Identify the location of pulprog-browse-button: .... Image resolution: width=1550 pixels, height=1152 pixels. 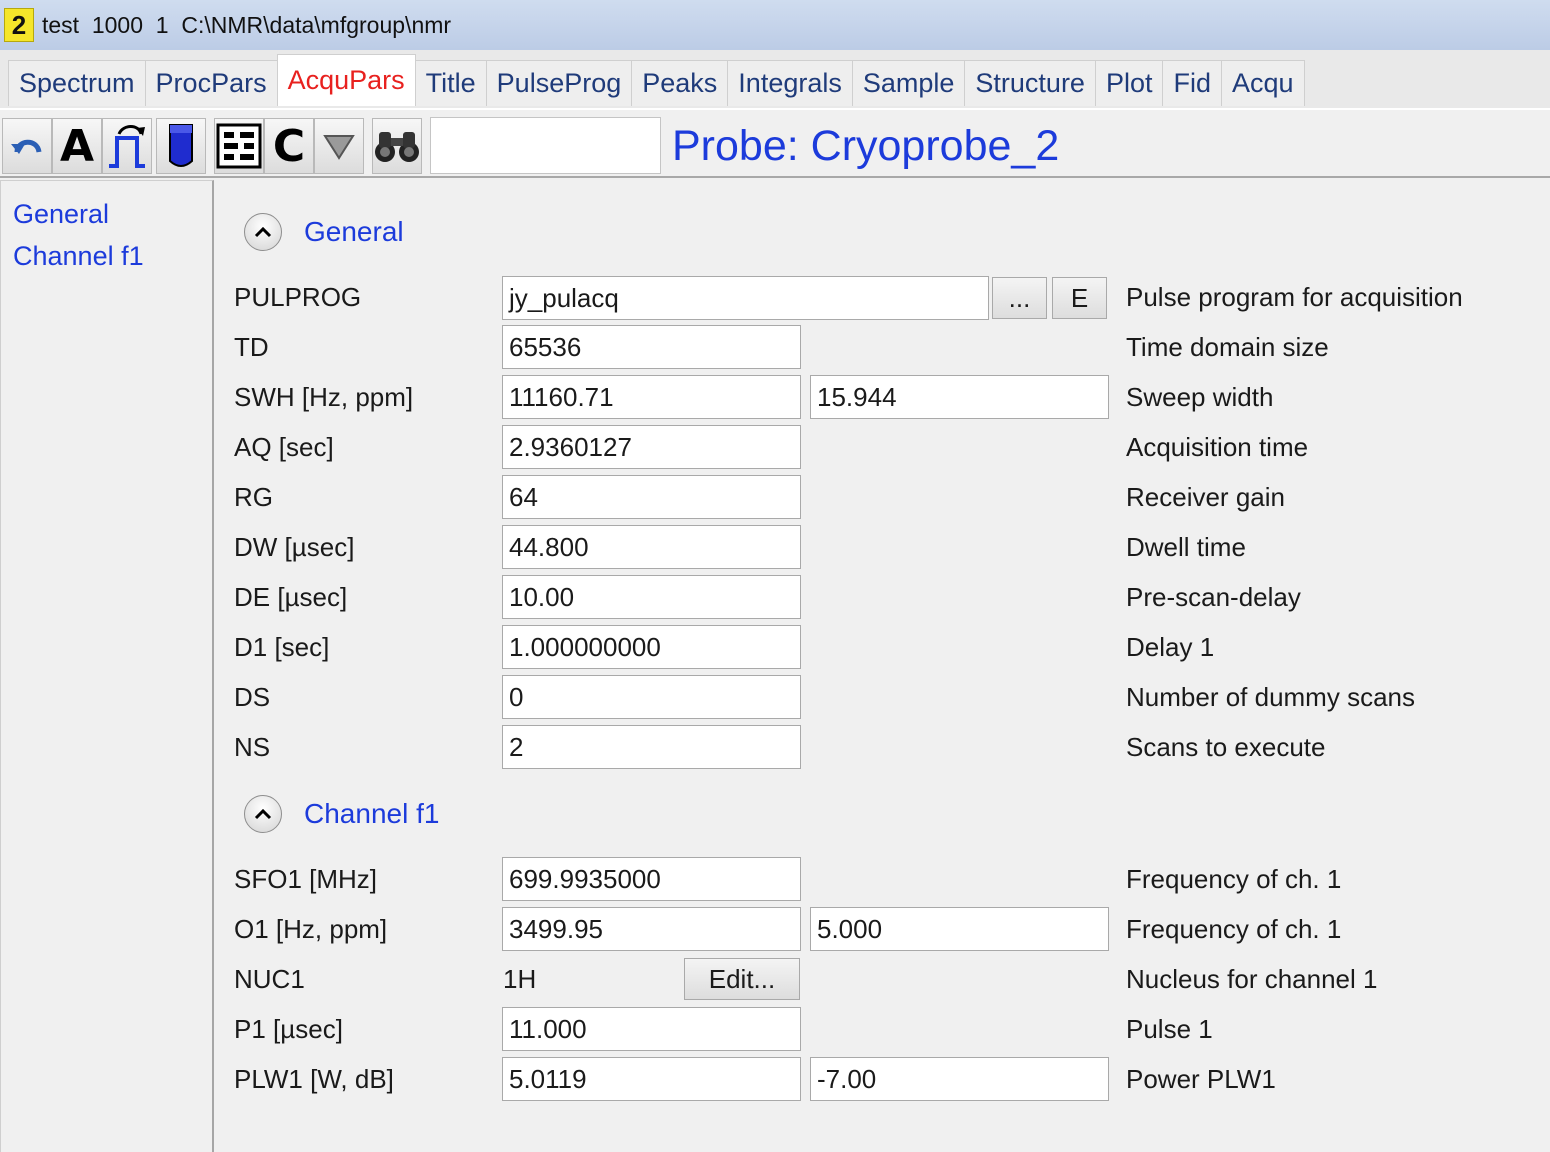
(1019, 298).